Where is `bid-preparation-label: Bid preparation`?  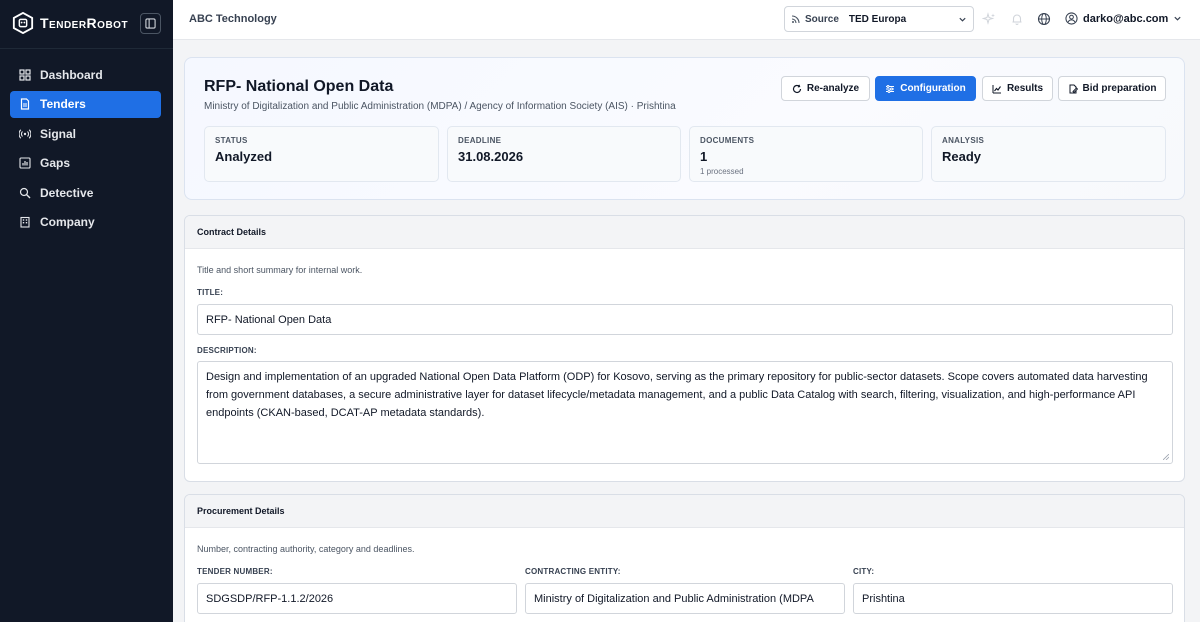
bid-preparation-label: Bid preparation is located at coordinates (1119, 88).